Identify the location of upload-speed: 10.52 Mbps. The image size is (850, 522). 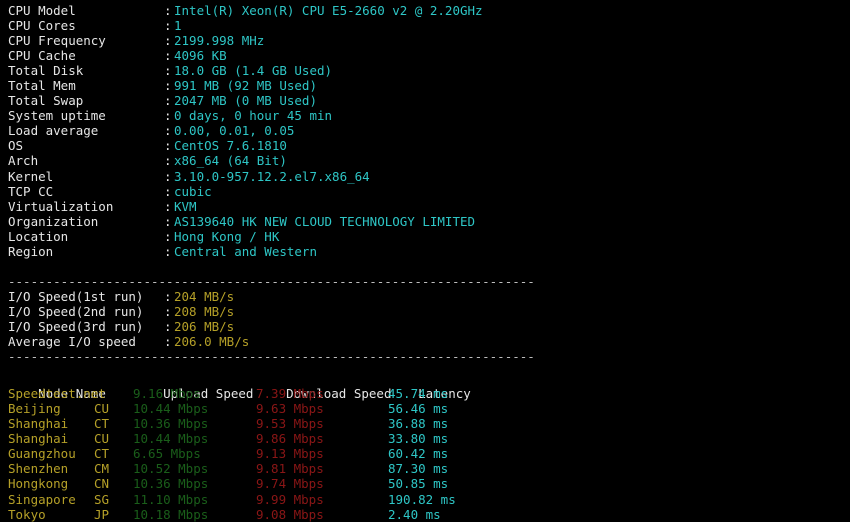
(171, 469).